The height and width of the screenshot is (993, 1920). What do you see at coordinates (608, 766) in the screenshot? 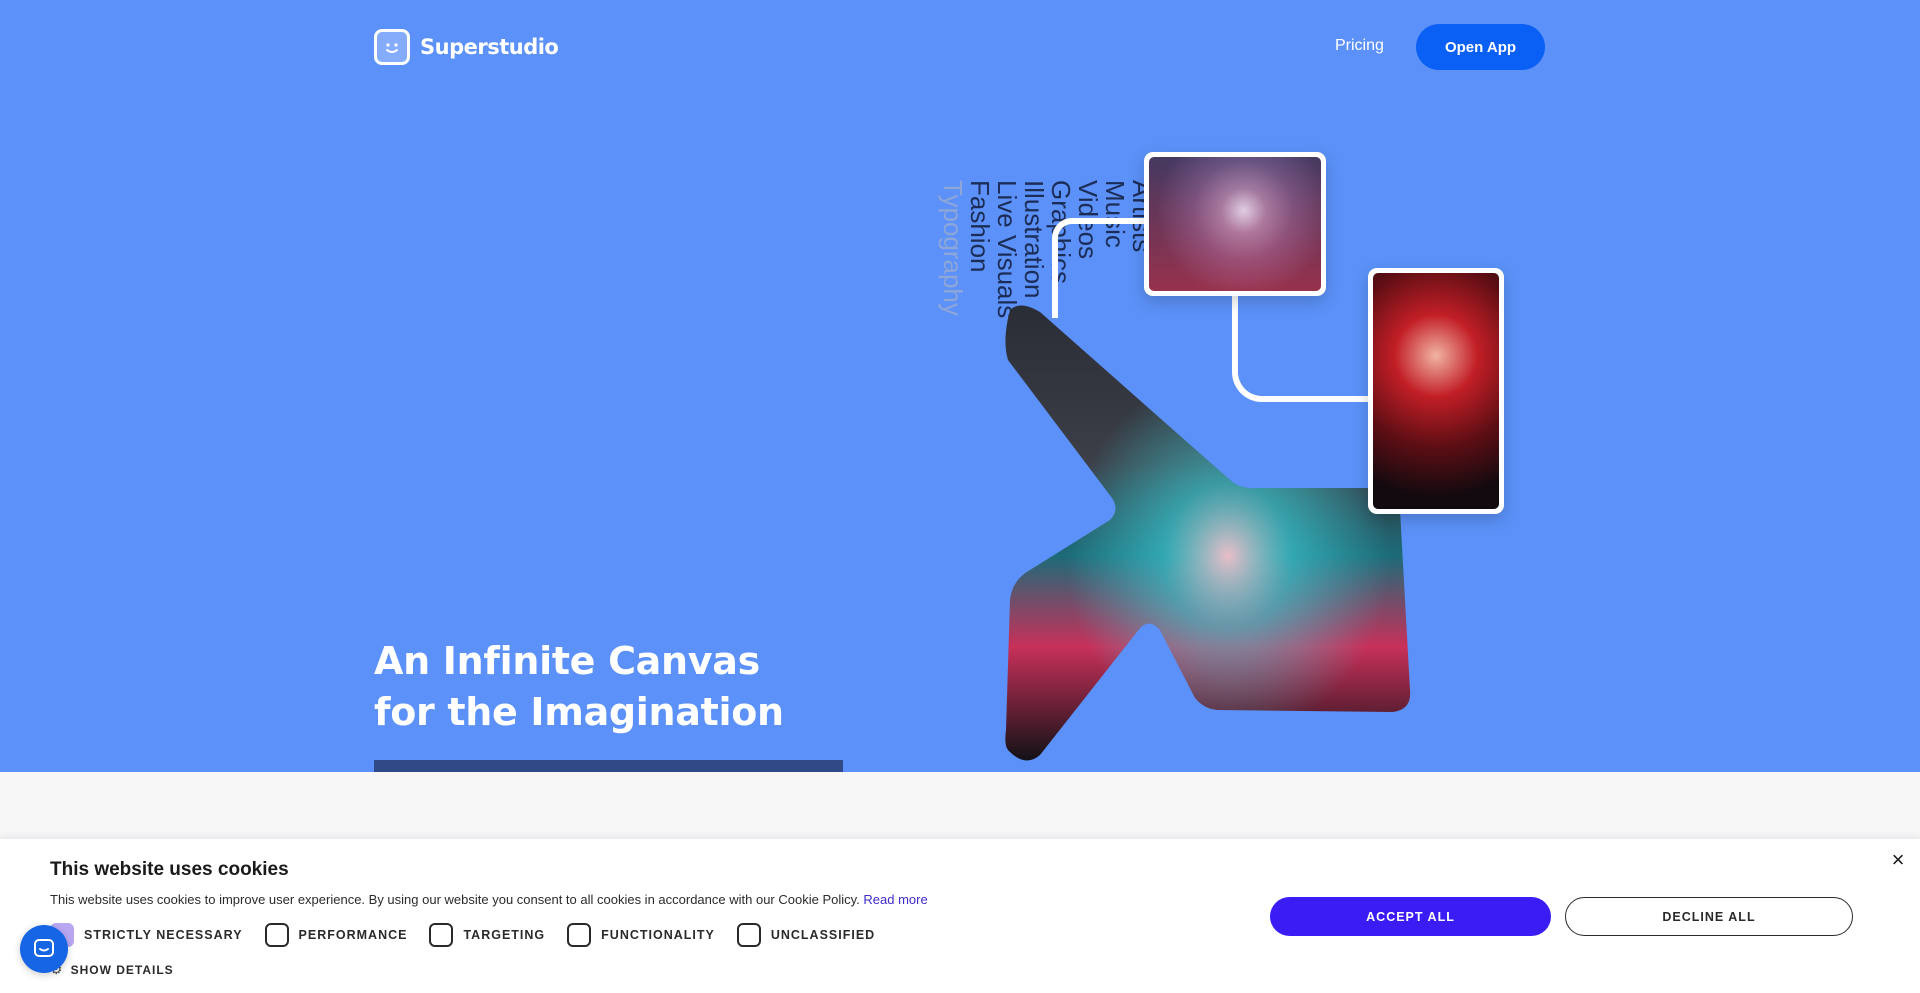
I see `hero-cta-bar` at bounding box center [608, 766].